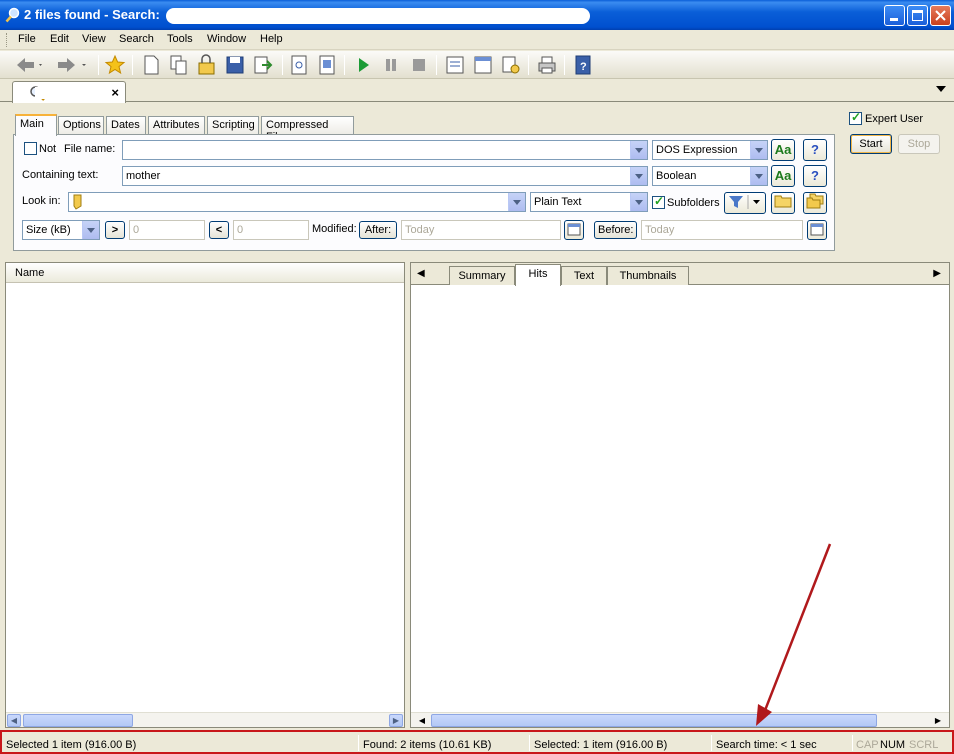 The image size is (954, 754). Describe the element at coordinates (385, 150) in the screenshot. I see `file-name-combo` at that location.